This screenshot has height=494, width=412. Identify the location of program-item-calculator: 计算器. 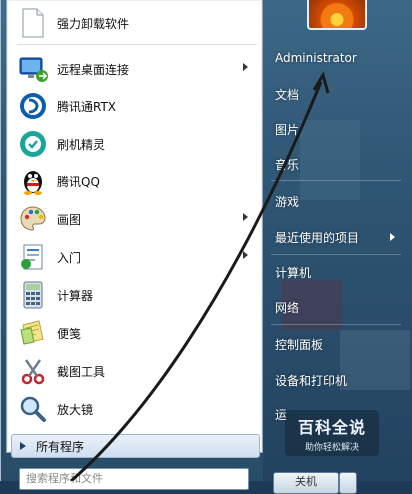
(134, 295).